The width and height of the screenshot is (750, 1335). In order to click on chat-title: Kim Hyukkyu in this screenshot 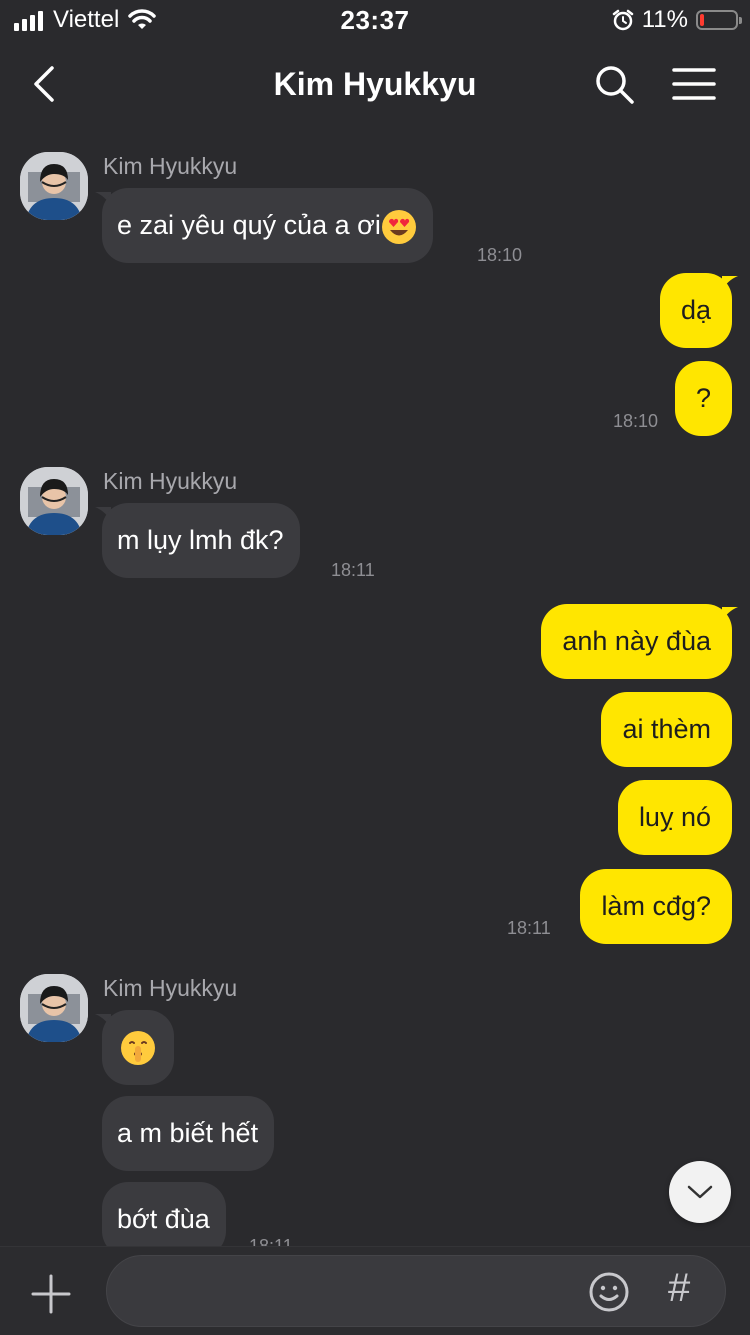, I will do `click(375, 84)`.